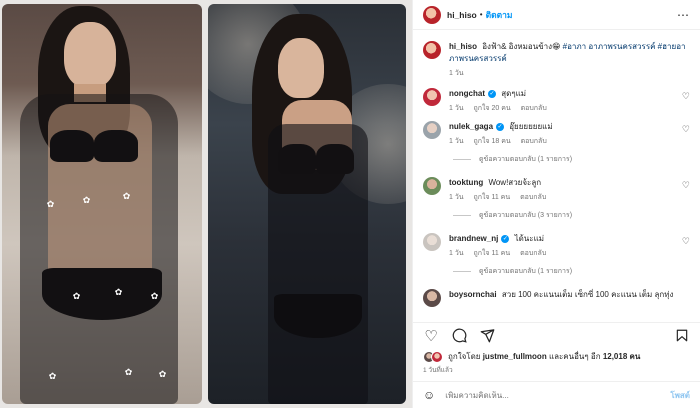 The width and height of the screenshot is (700, 408). I want to click on comment-text: Wow!สวยจ้ะลูก, so click(515, 182).